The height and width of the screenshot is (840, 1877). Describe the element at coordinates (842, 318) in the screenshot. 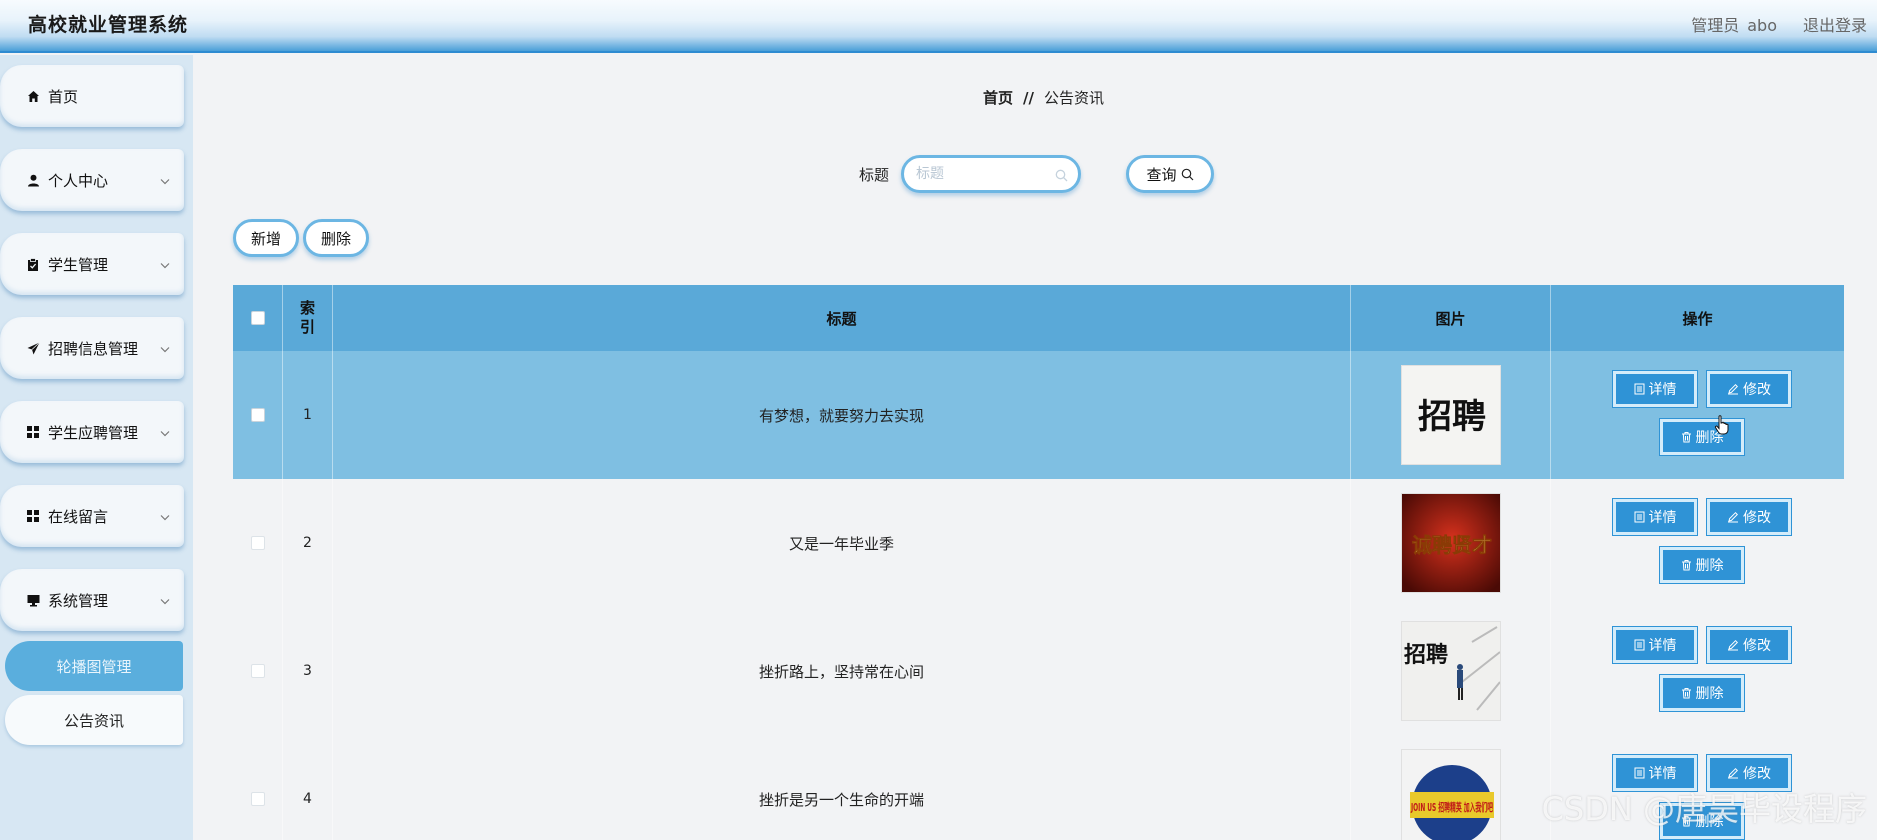

I see `column-header-title: 标题` at that location.